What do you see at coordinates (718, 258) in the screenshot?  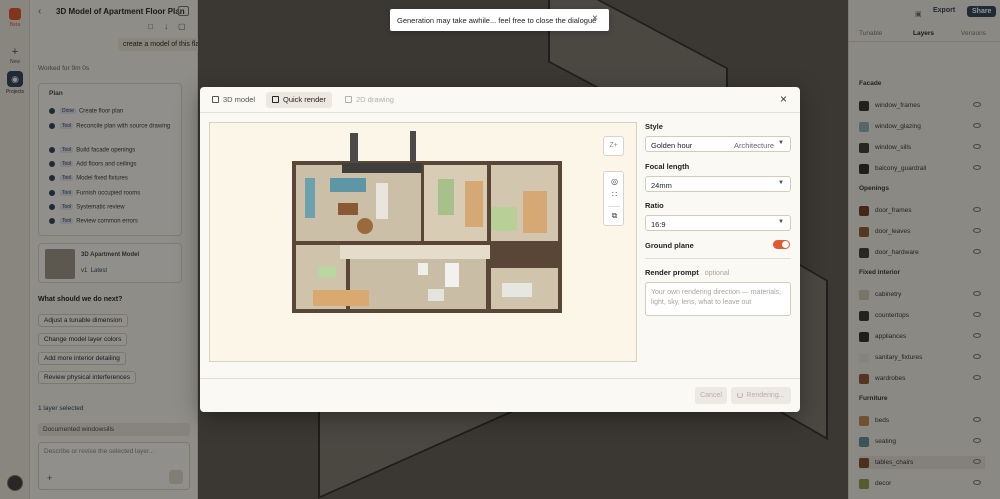 I see `settings-divider` at bounding box center [718, 258].